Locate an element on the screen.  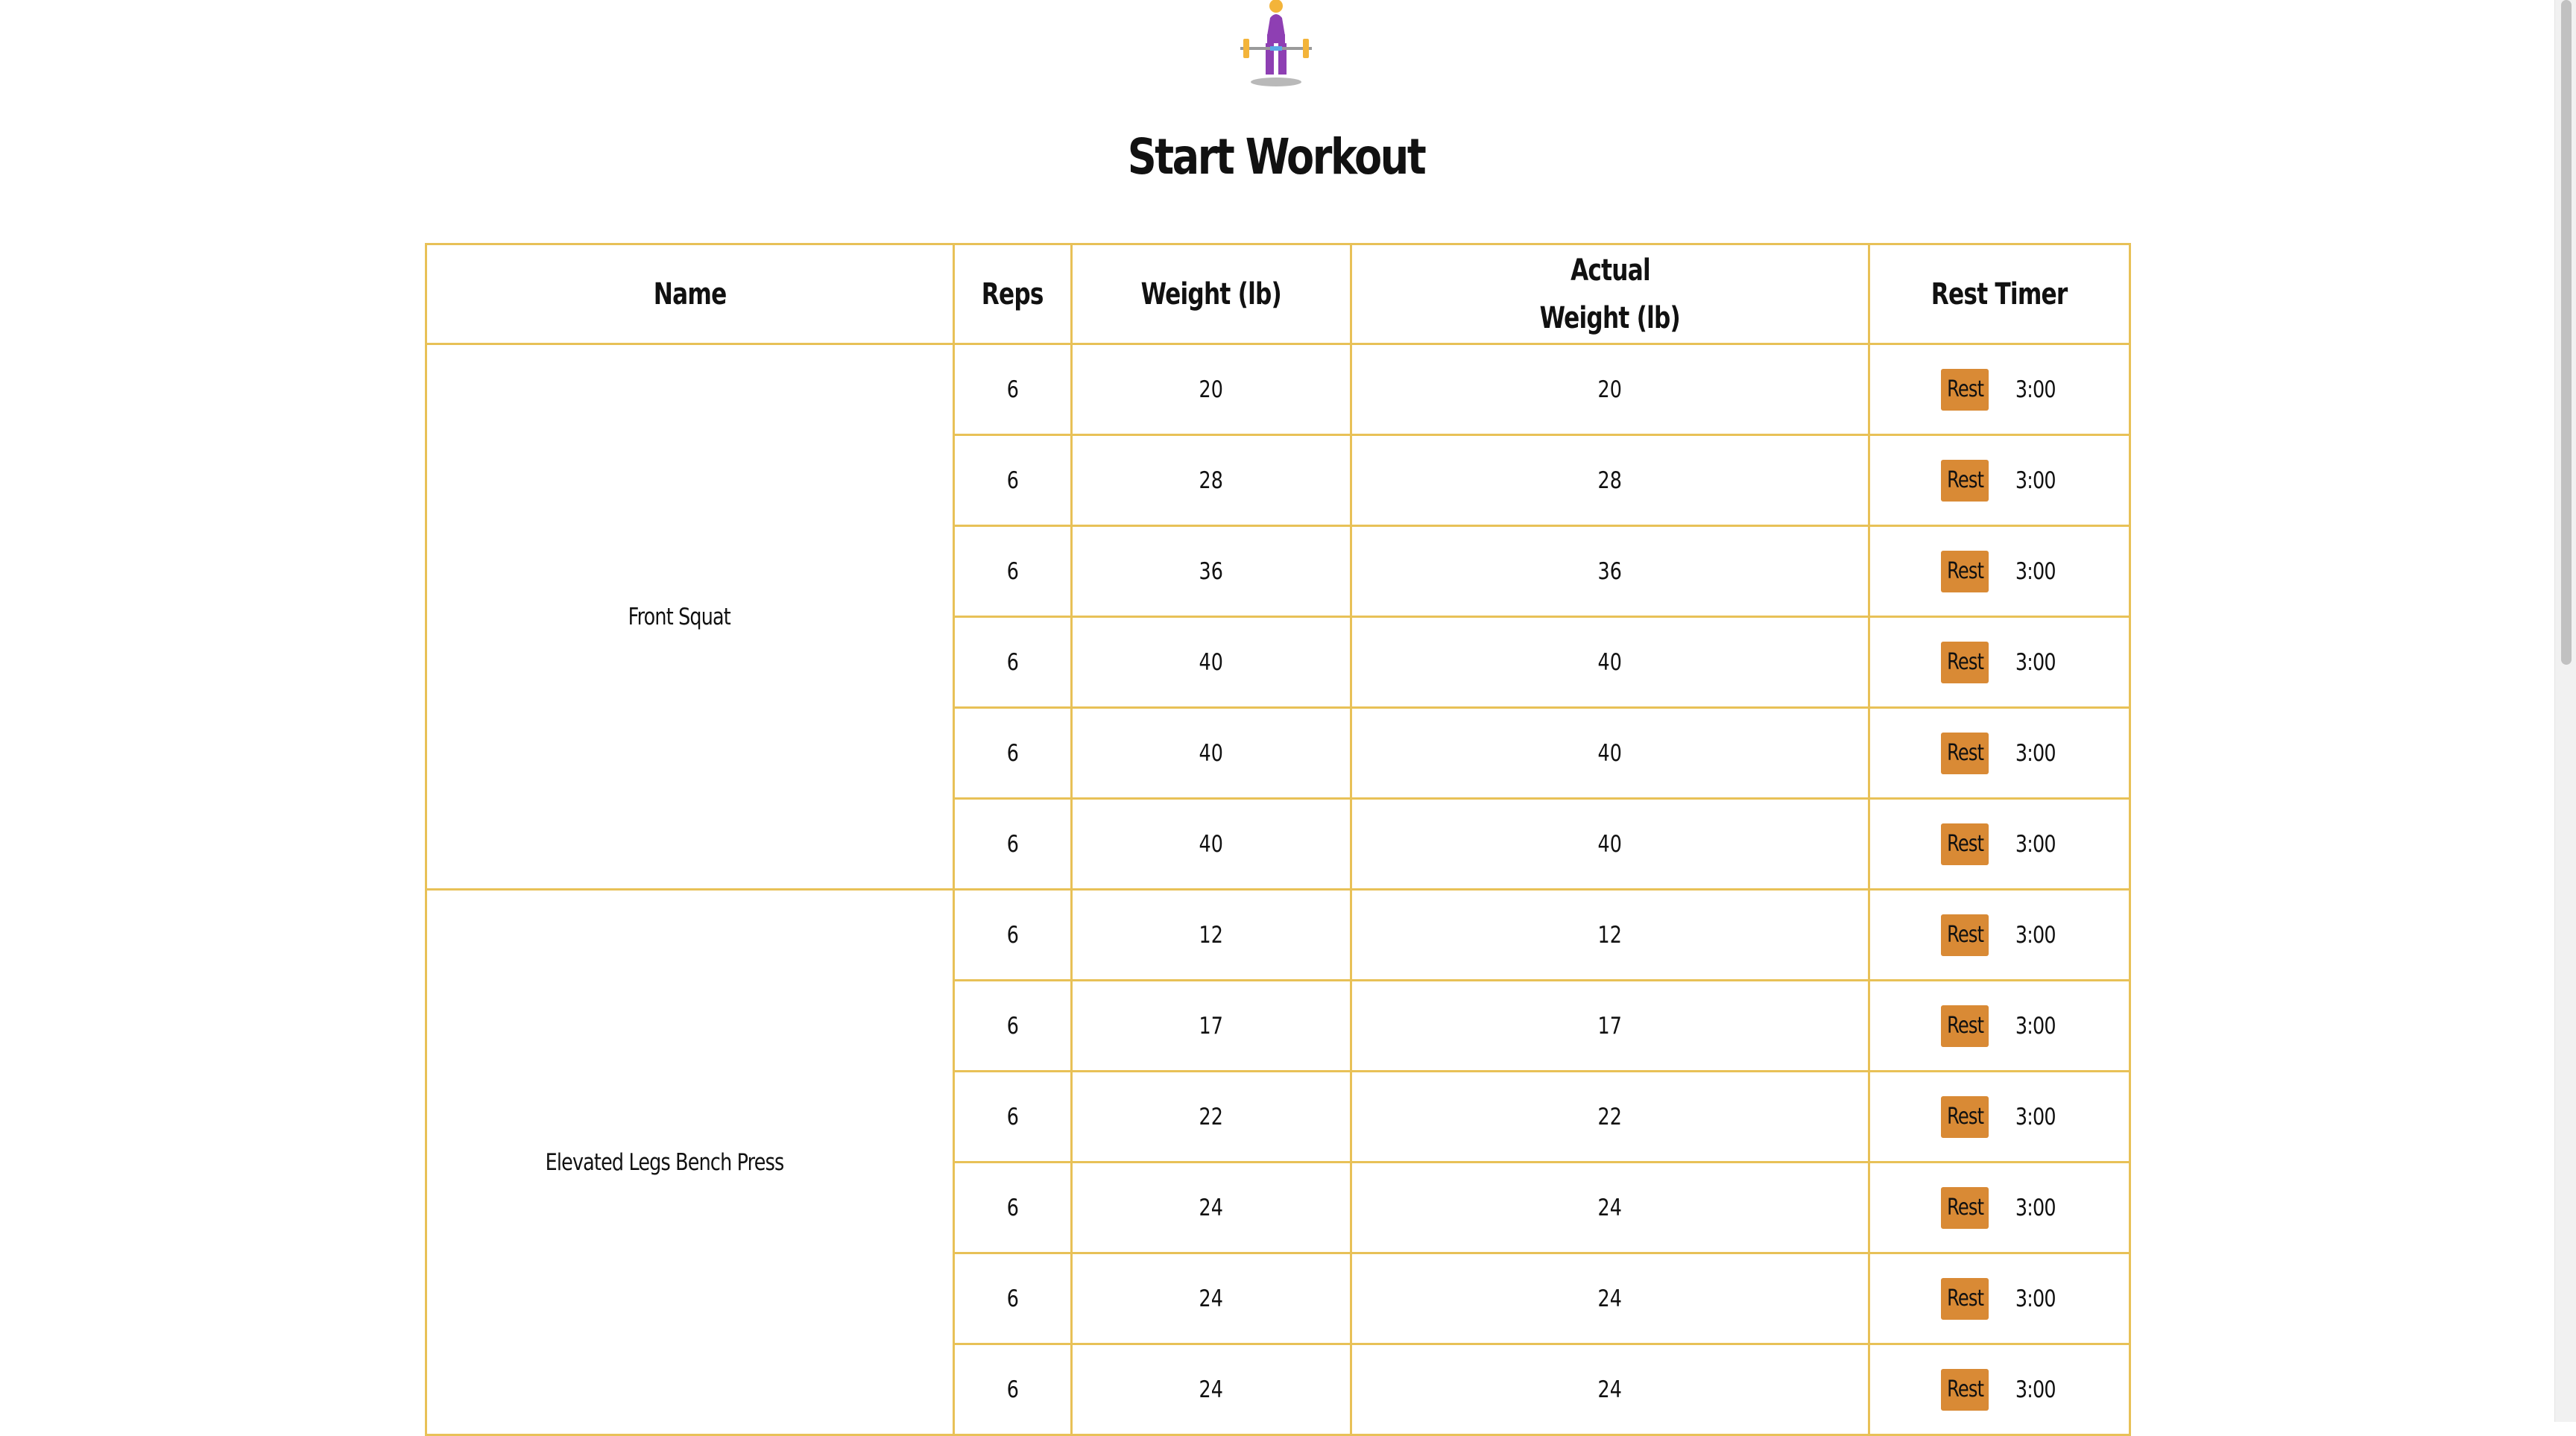
actual-weight-cell: 36 is located at coordinates (1611, 572).